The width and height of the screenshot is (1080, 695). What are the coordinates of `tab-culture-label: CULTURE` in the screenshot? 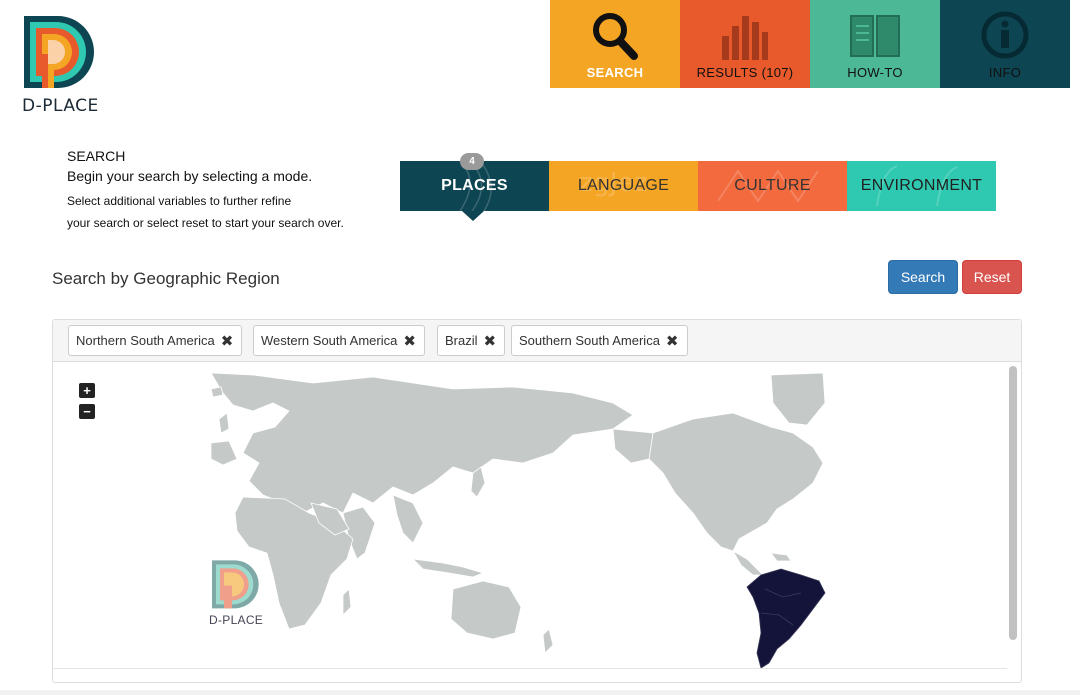 It's located at (772, 185).